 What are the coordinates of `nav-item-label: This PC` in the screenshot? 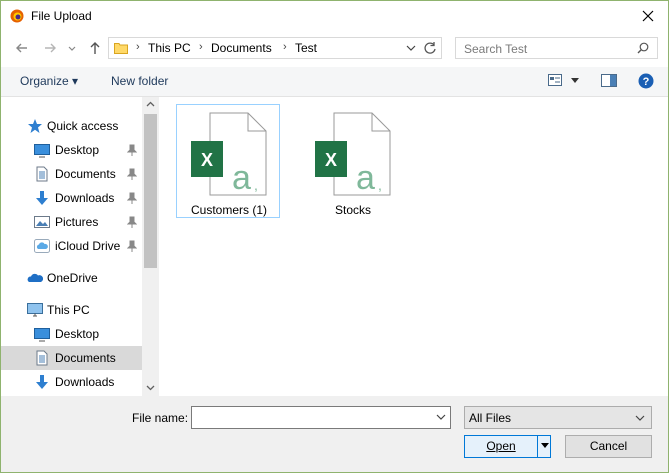 It's located at (68, 310).